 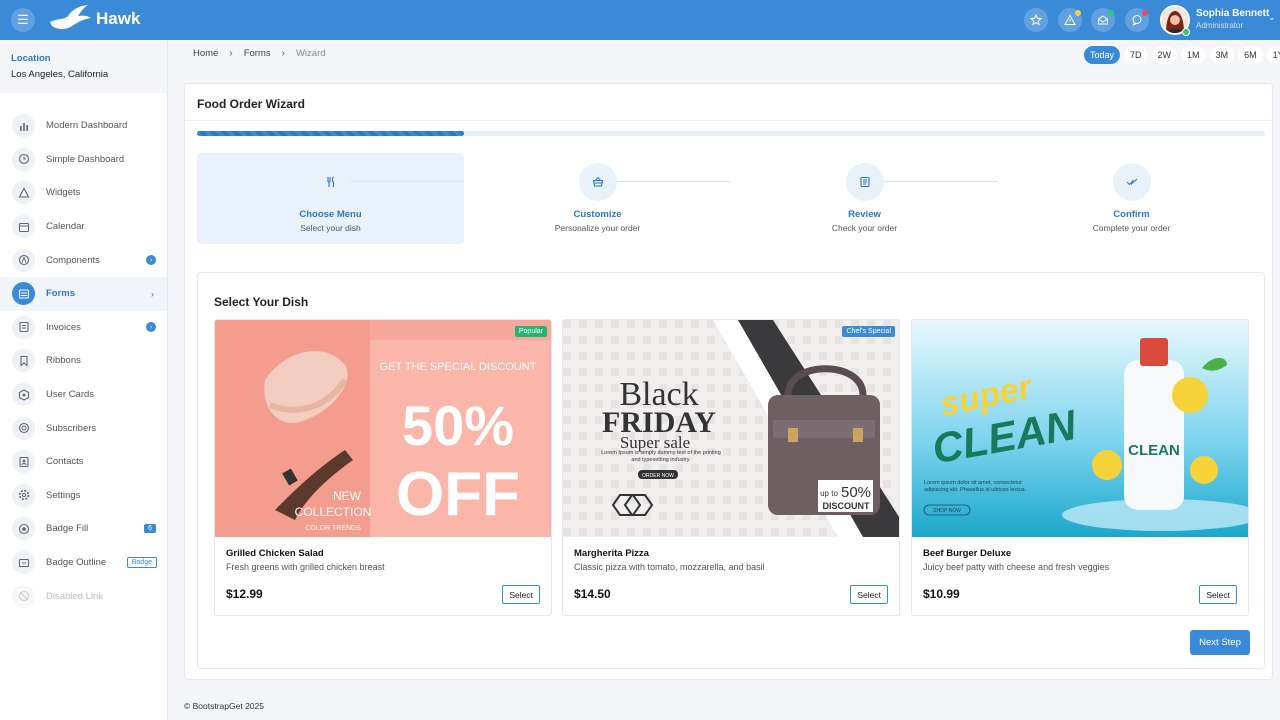 I want to click on promo-bottle: CLEAN, so click(x=1154, y=450).